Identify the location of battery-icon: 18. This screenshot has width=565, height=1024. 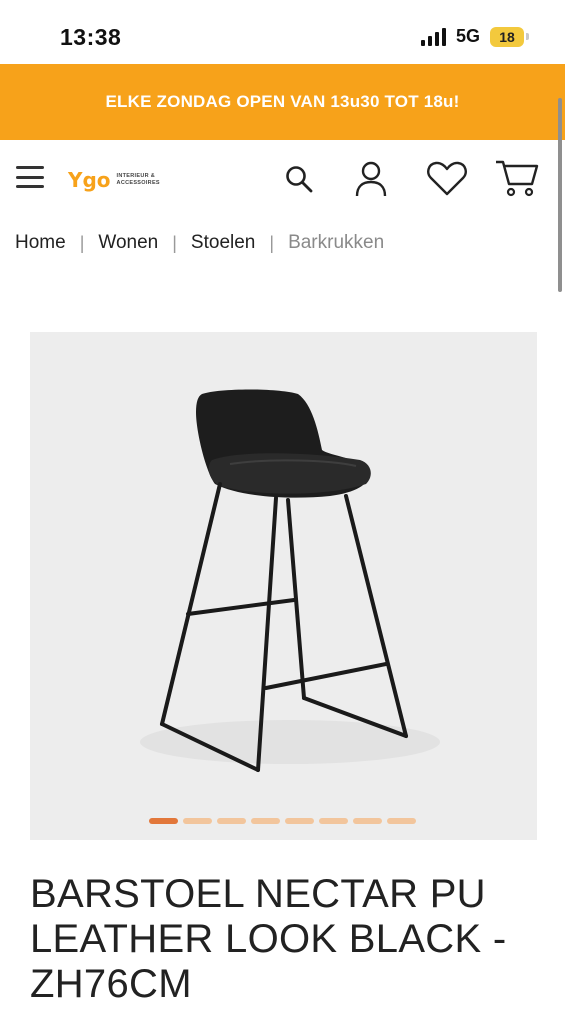
(509, 36).